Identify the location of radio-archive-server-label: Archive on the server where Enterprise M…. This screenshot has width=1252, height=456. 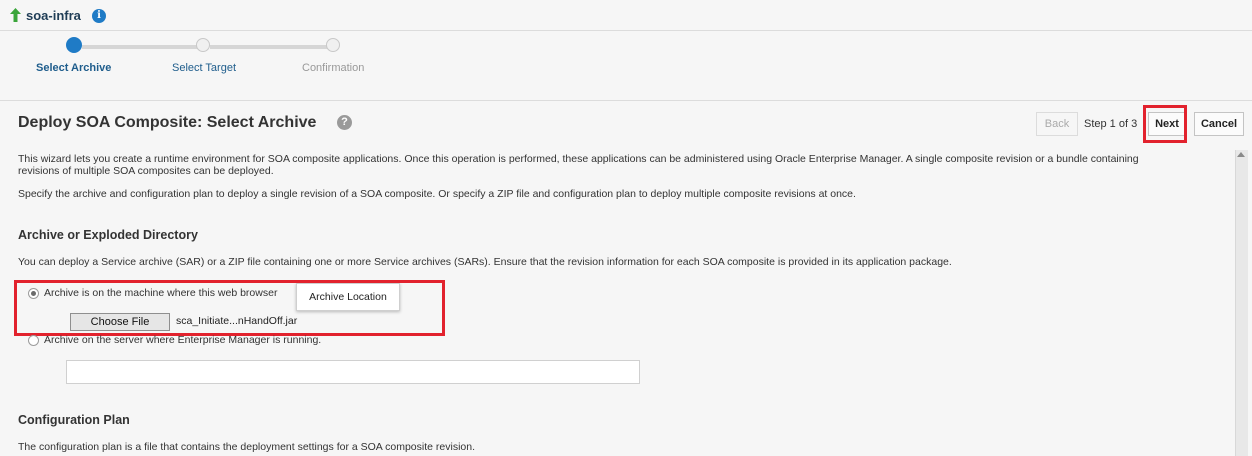
(183, 340).